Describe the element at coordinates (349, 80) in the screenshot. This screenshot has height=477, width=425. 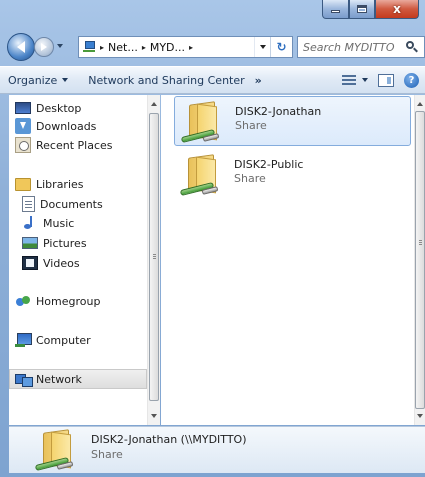
I see `change-view-icon` at that location.